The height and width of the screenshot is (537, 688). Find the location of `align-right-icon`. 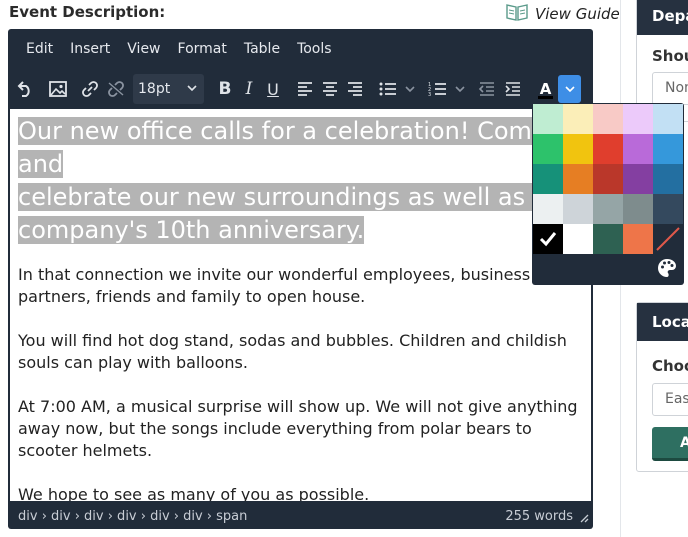

align-right-icon is located at coordinates (355, 89).